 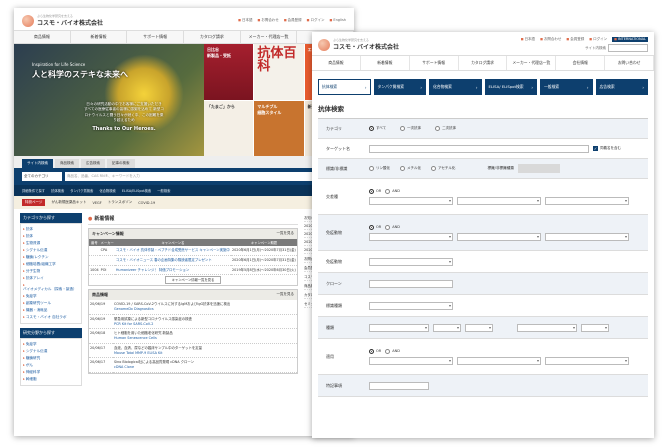 What do you see at coordinates (120, 202) in the screenshot?
I see `feature-link: トランスポゾン` at bounding box center [120, 202].